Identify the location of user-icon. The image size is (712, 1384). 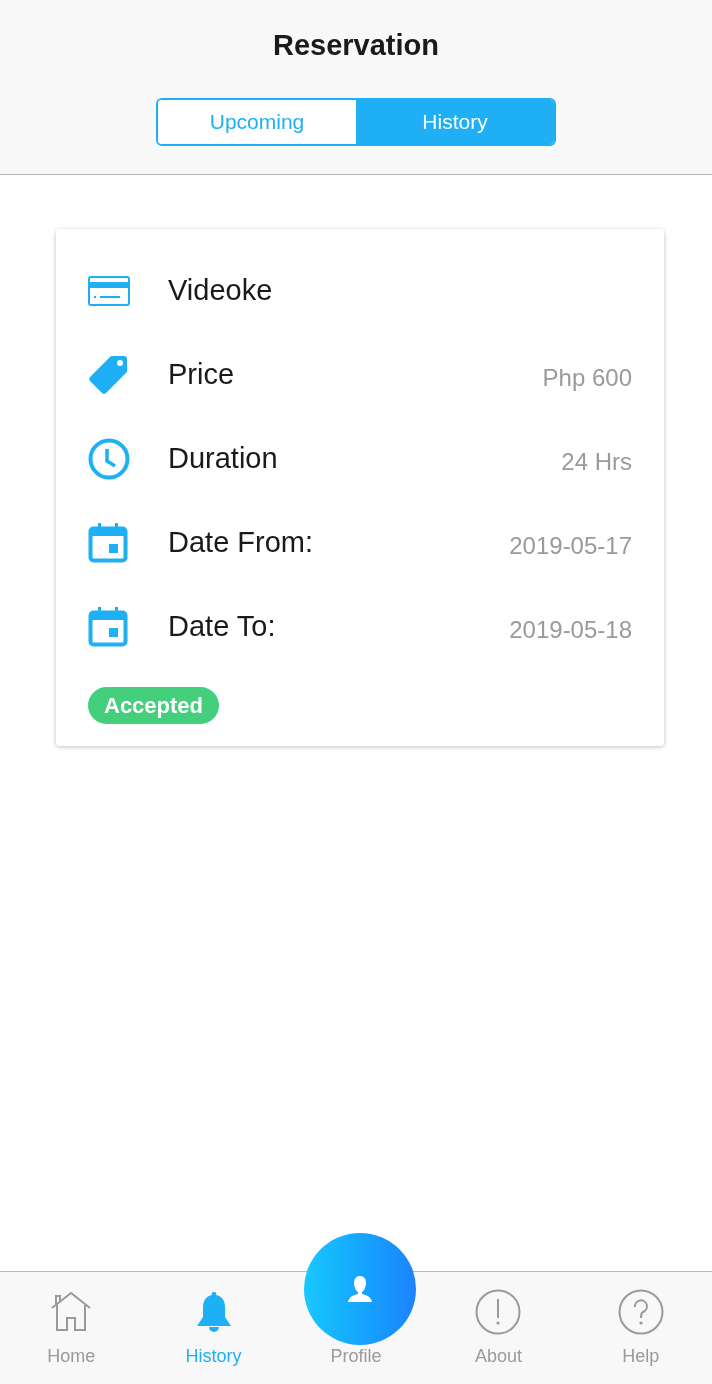
(360, 1289).